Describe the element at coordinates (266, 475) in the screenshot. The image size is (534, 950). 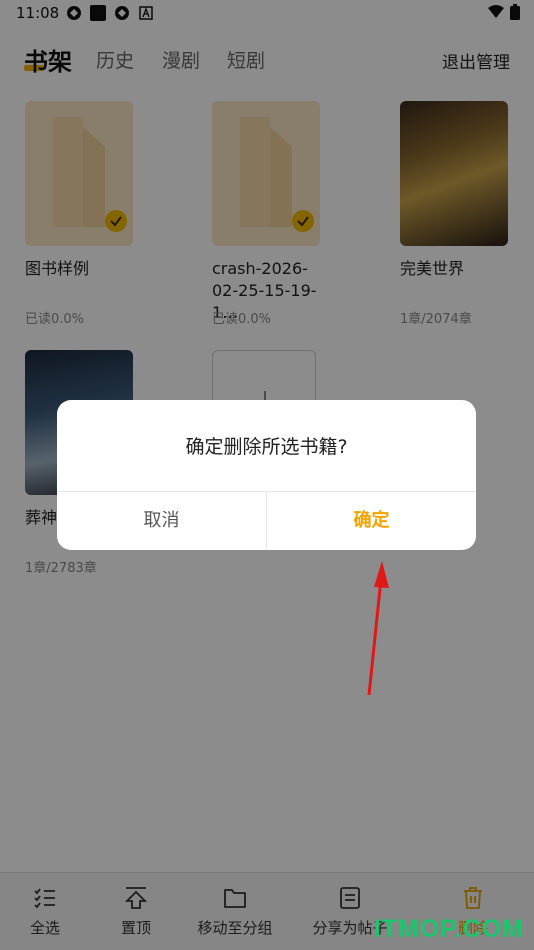
I see `confirm-delete-dialog: 确定删除所选书籍? 取消 确定` at that location.